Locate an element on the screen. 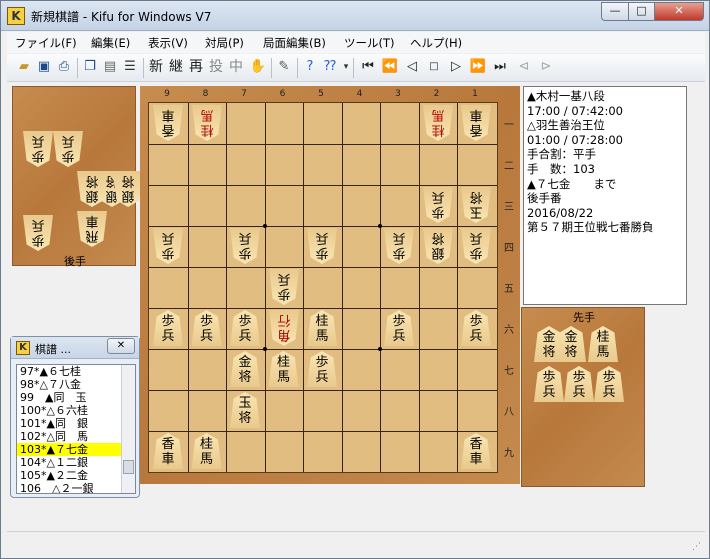 Image resolution: width=710 pixels, height=559 pixels. kifu-move-item: 105*▲２二金 is located at coordinates (69, 475).